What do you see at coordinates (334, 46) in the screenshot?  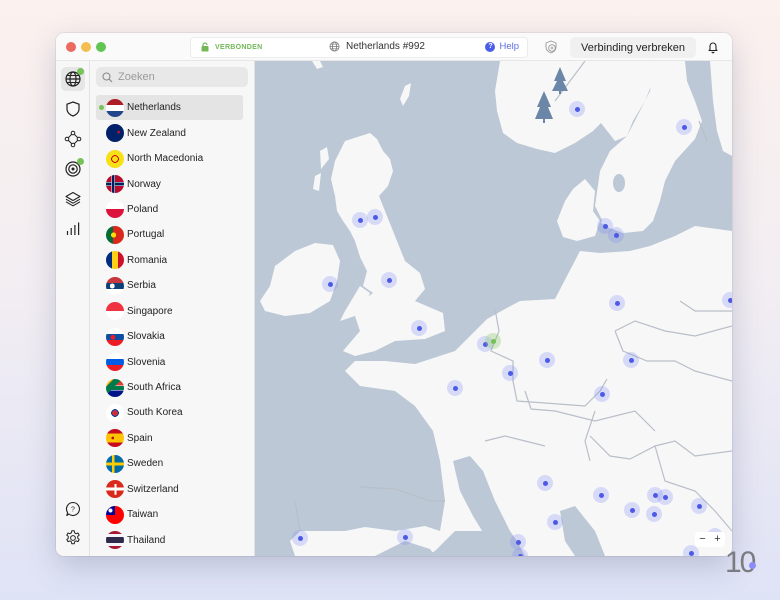 I see `globe-icon` at bounding box center [334, 46].